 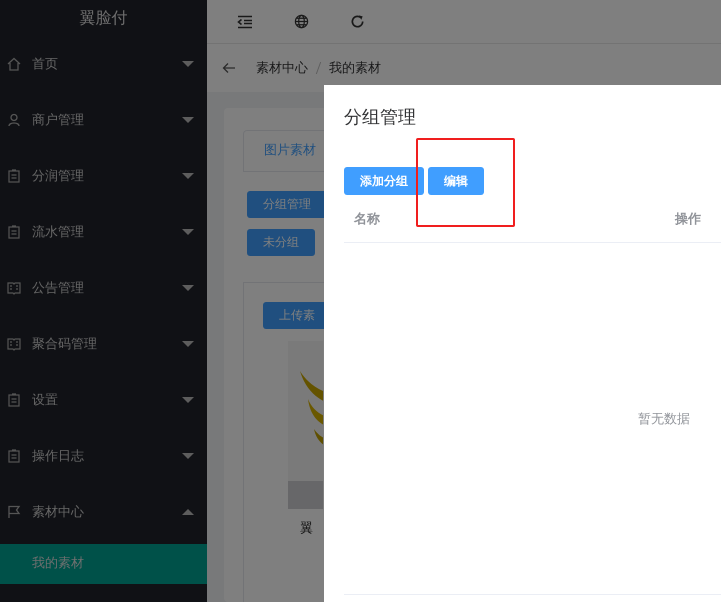 I want to click on menu-item: 素材中心, so click(x=103, y=512).